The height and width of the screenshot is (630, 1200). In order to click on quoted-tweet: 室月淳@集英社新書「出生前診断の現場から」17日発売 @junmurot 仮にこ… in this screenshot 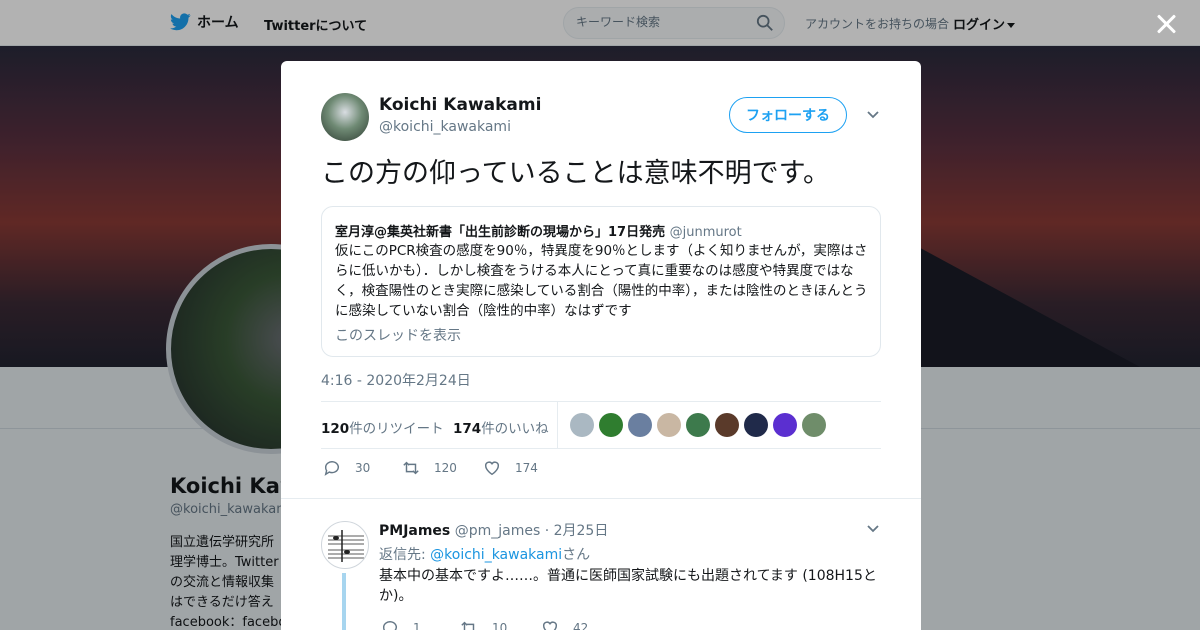, I will do `click(601, 281)`.